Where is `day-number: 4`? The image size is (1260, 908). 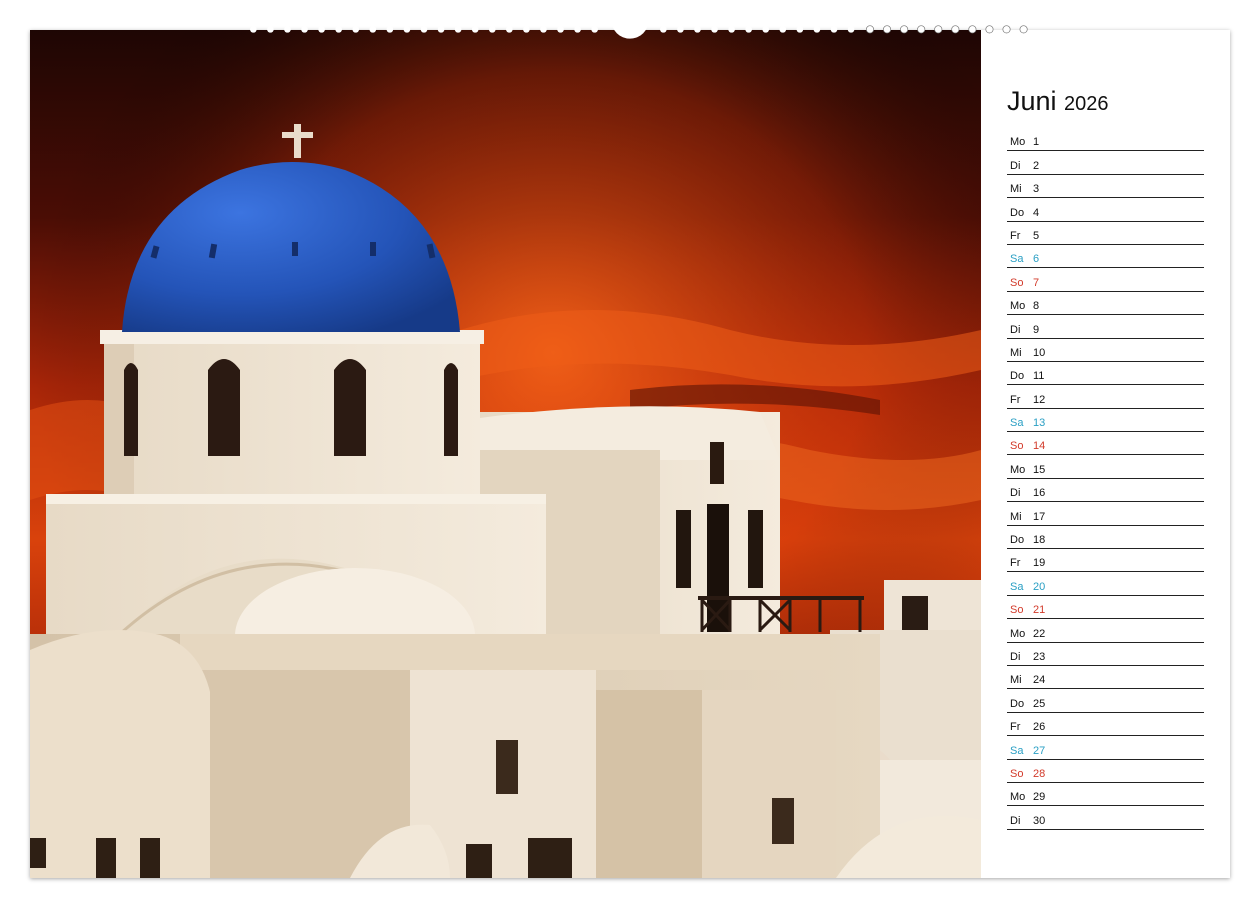
day-number: 4 is located at coordinates (1036, 212).